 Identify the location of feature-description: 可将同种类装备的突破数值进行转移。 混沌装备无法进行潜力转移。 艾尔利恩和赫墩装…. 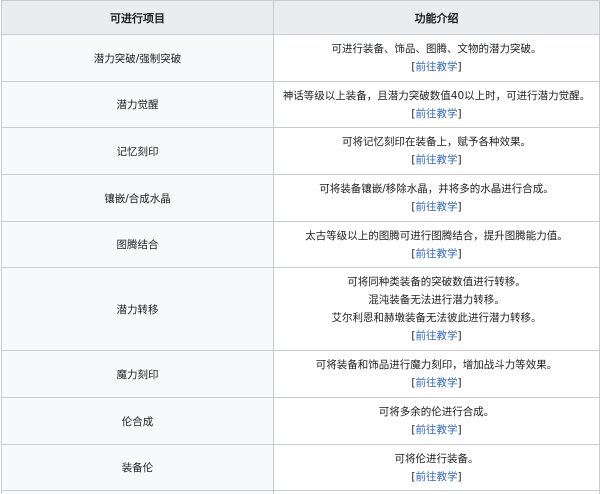
(436, 309).